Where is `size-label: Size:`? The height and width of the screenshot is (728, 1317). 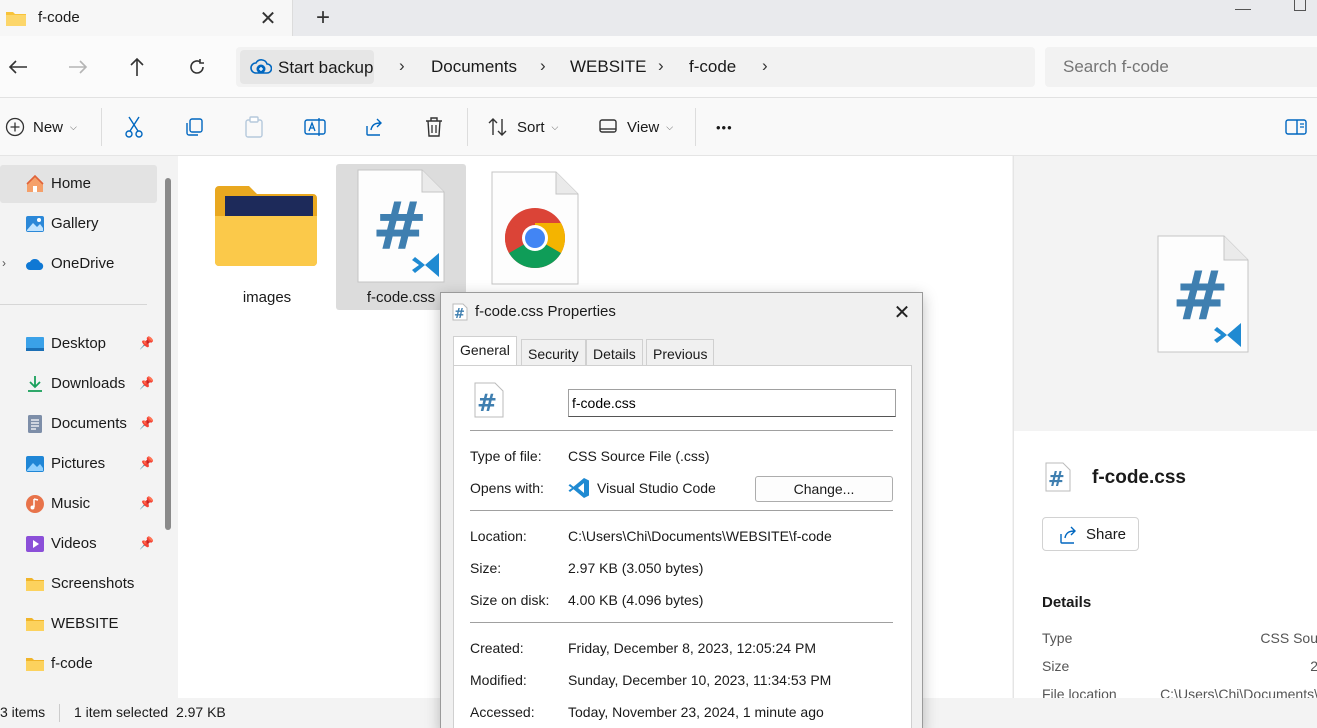
size-label: Size: is located at coordinates (486, 568).